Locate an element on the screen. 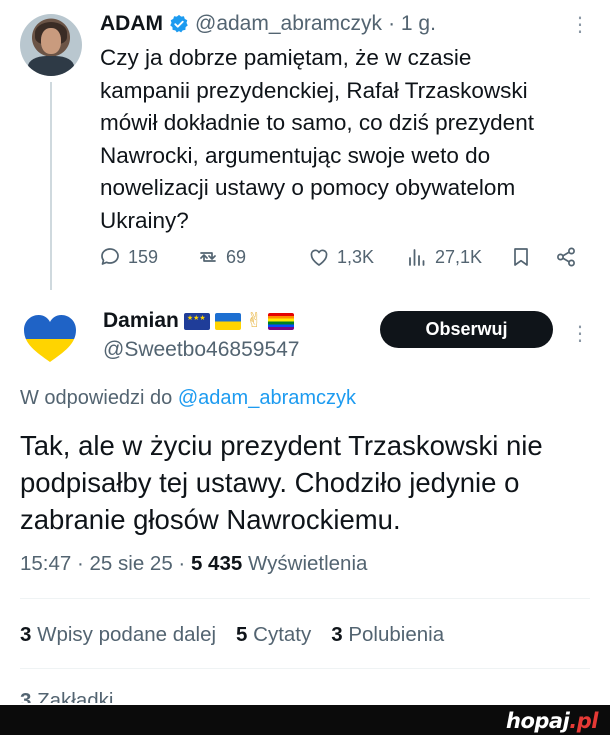 The height and width of the screenshot is (735, 610). avatar-face is located at coordinates (51, 41).